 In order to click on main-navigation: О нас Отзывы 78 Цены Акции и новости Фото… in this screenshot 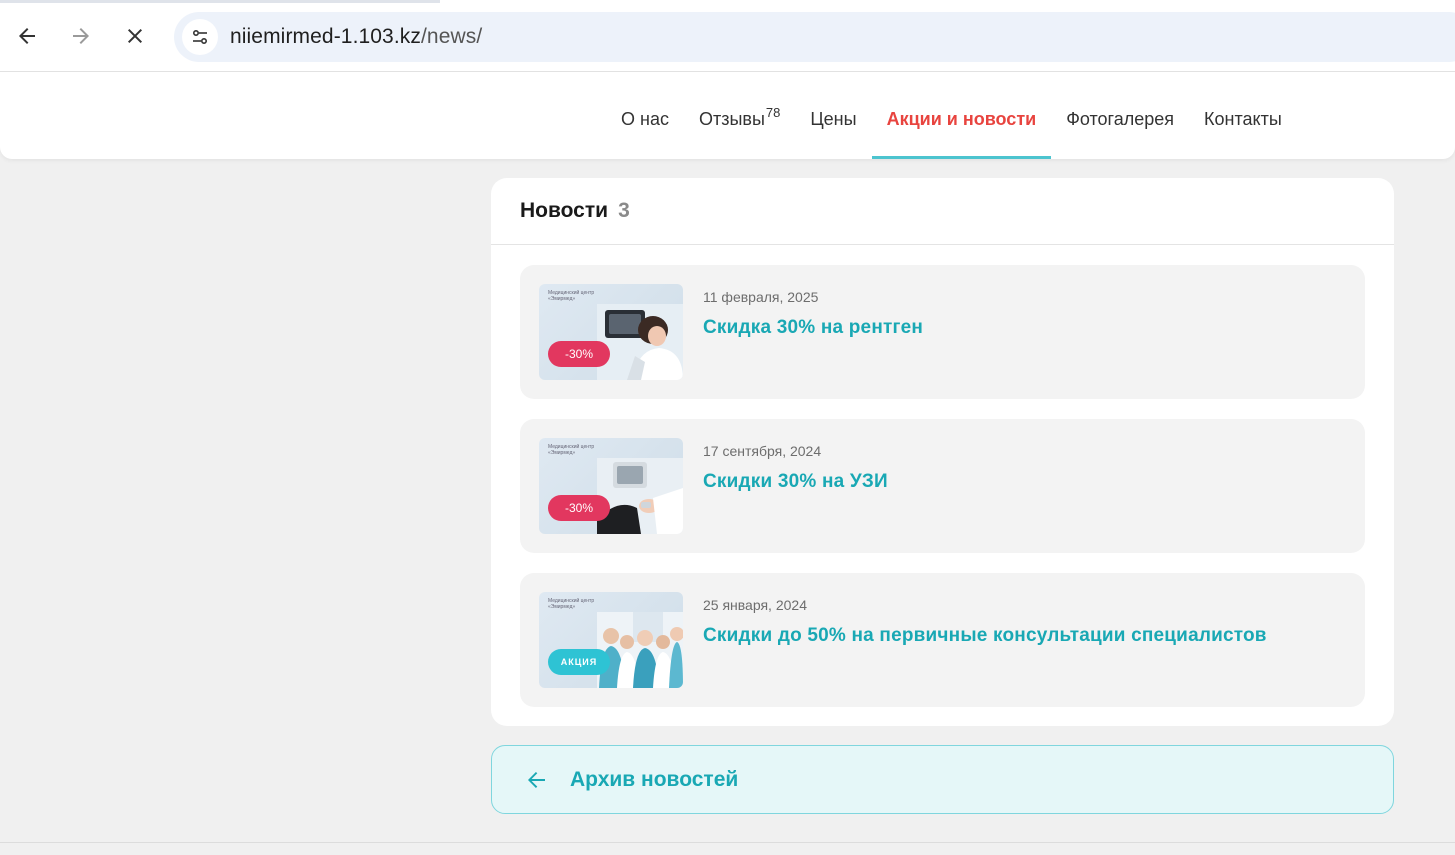, I will do `click(951, 115)`.